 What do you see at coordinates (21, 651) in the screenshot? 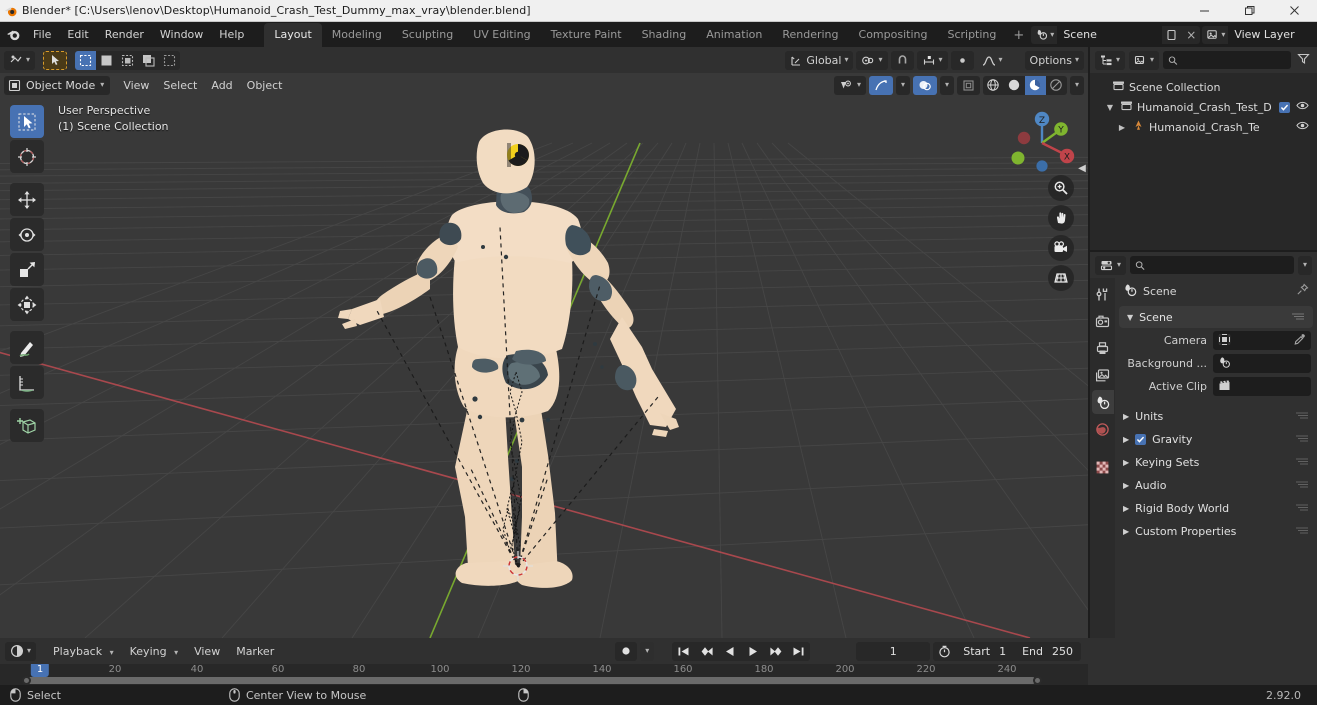
I see `timeline-editor-type-button: ▾` at bounding box center [21, 651].